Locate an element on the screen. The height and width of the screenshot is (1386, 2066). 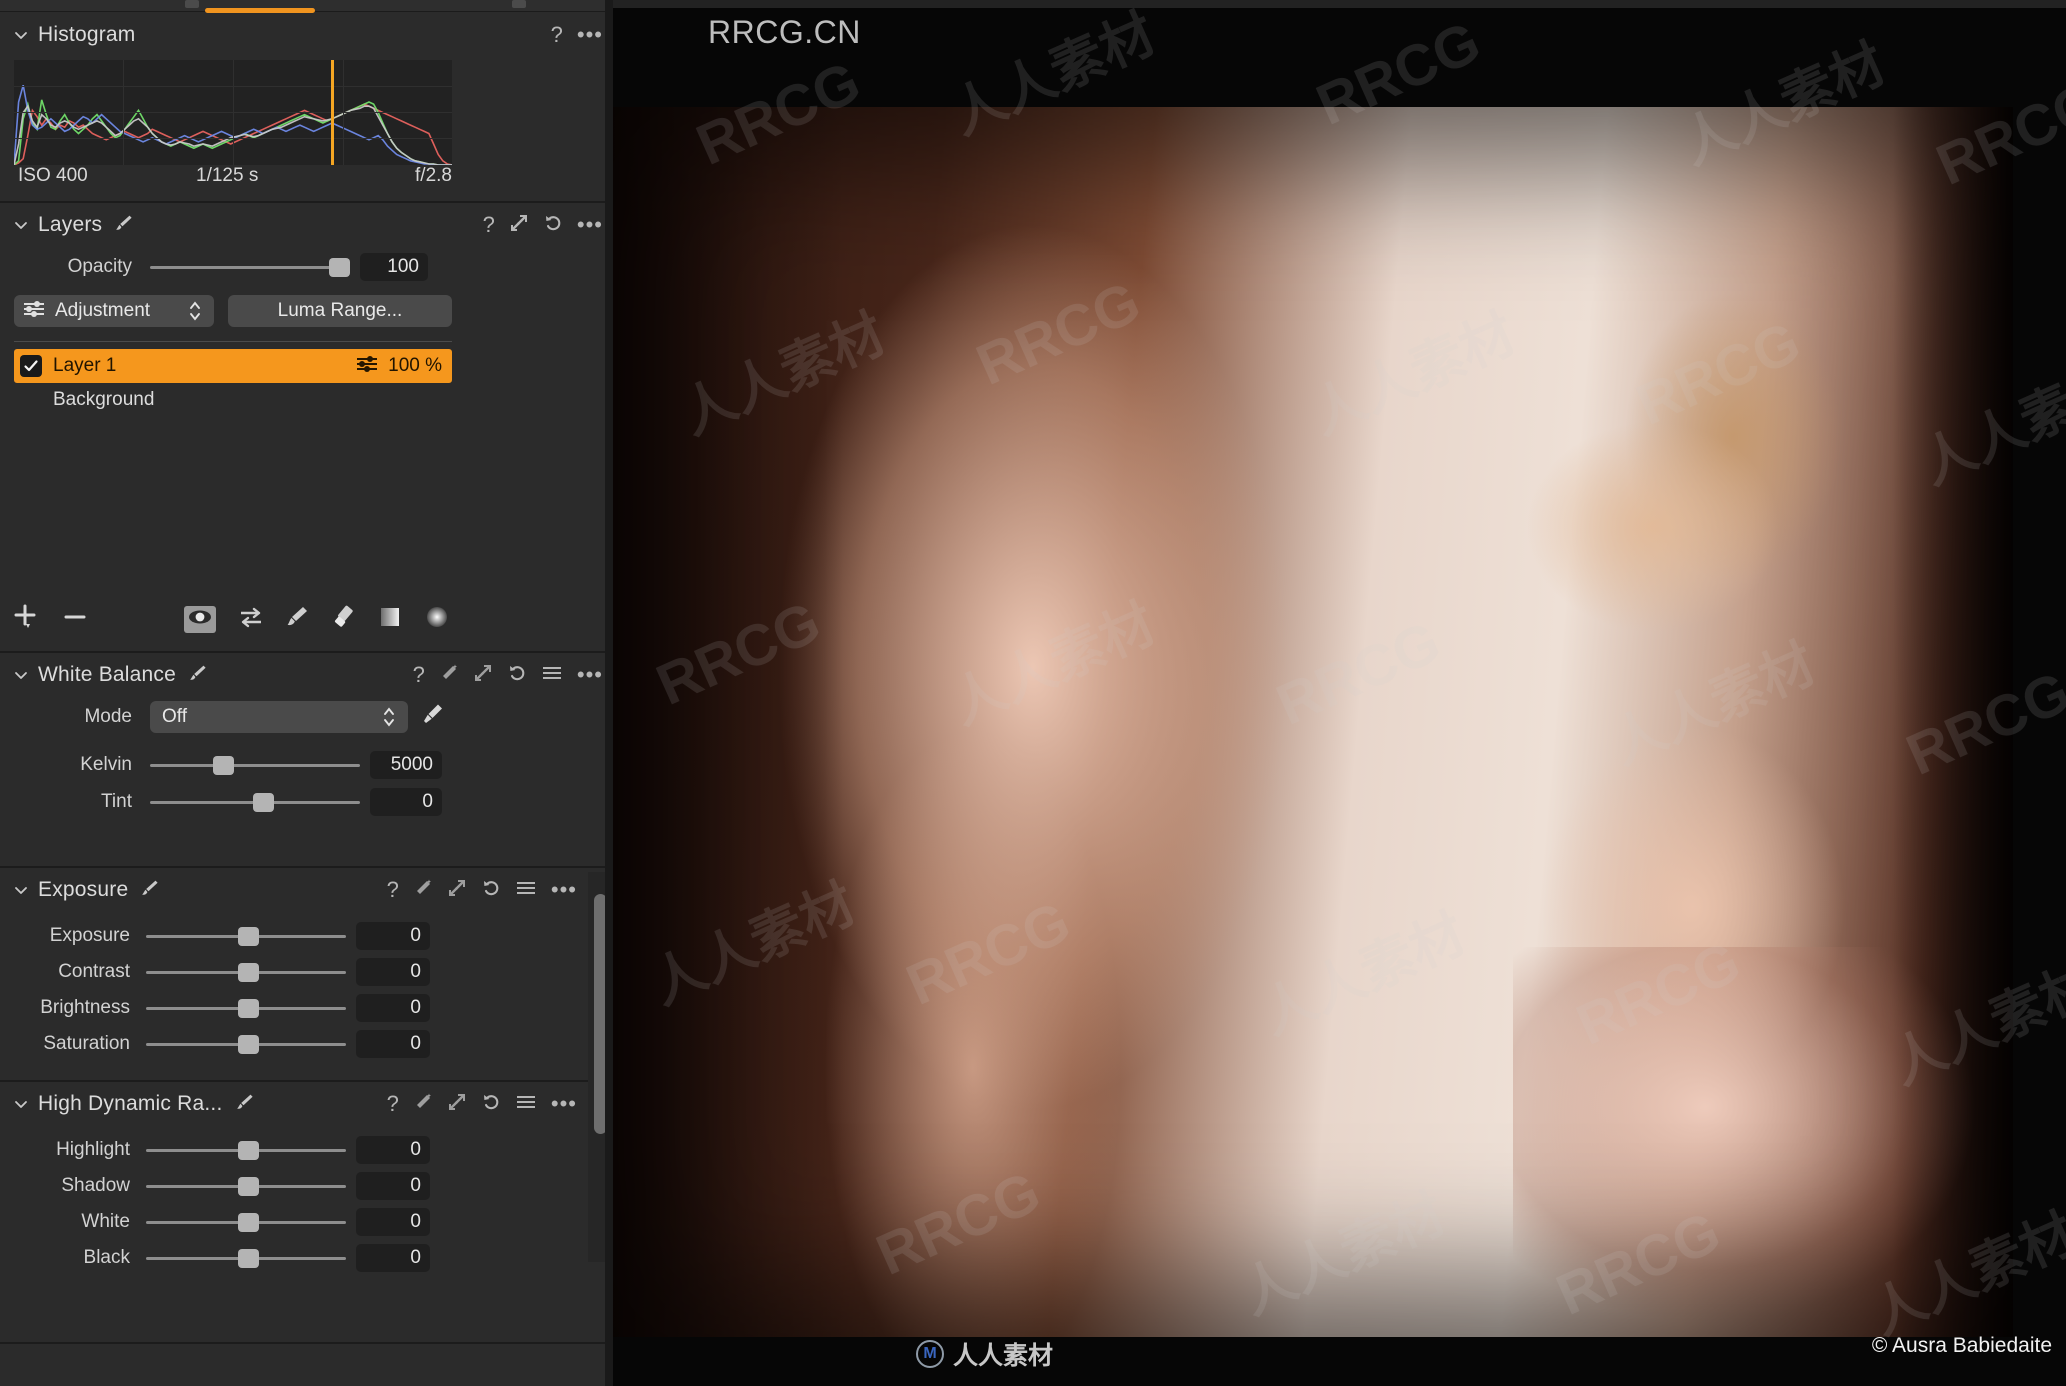
tool-tabstrip is located at coordinates (306, 6).